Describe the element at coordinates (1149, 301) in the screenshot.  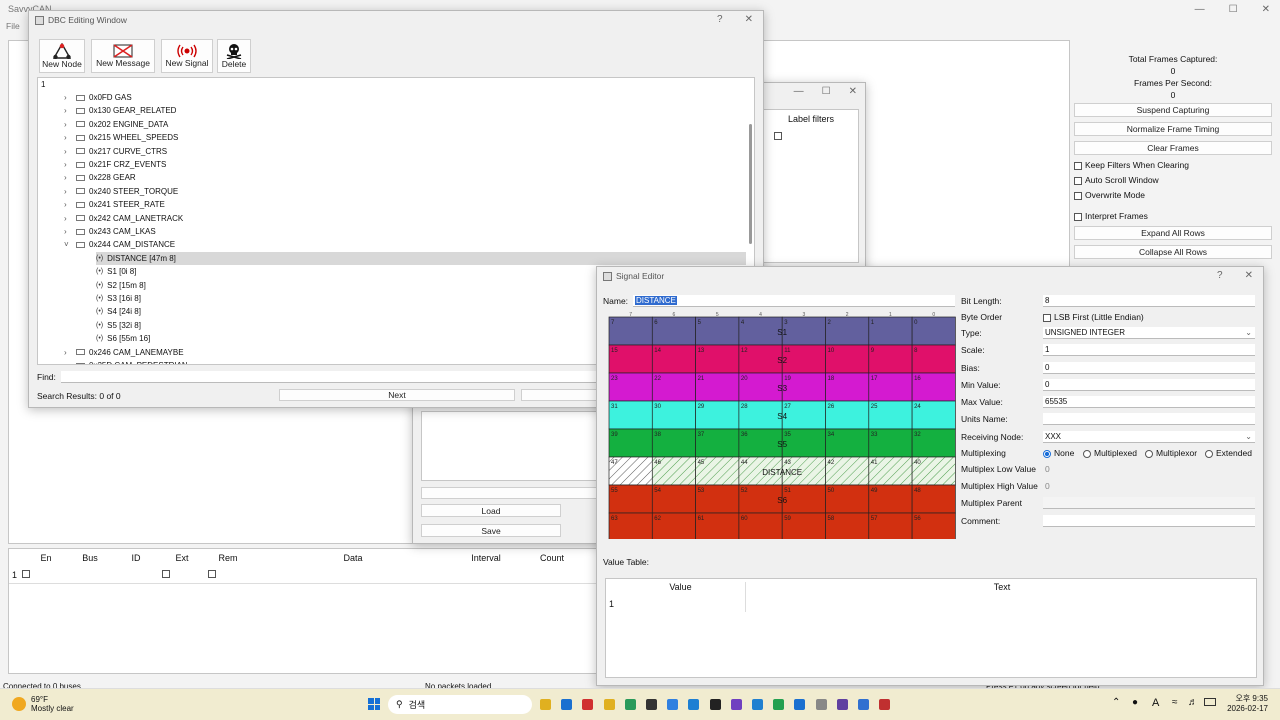
I see `bit-length-input: 8` at that location.